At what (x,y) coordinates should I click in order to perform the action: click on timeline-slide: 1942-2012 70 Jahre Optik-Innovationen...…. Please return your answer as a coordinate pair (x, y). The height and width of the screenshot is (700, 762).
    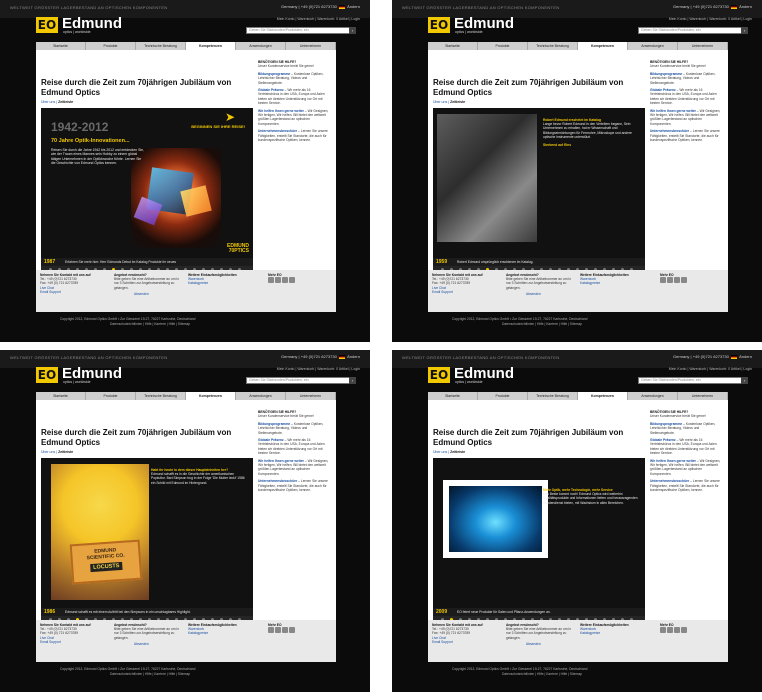
    Looking at the image, I should click on (147, 183).